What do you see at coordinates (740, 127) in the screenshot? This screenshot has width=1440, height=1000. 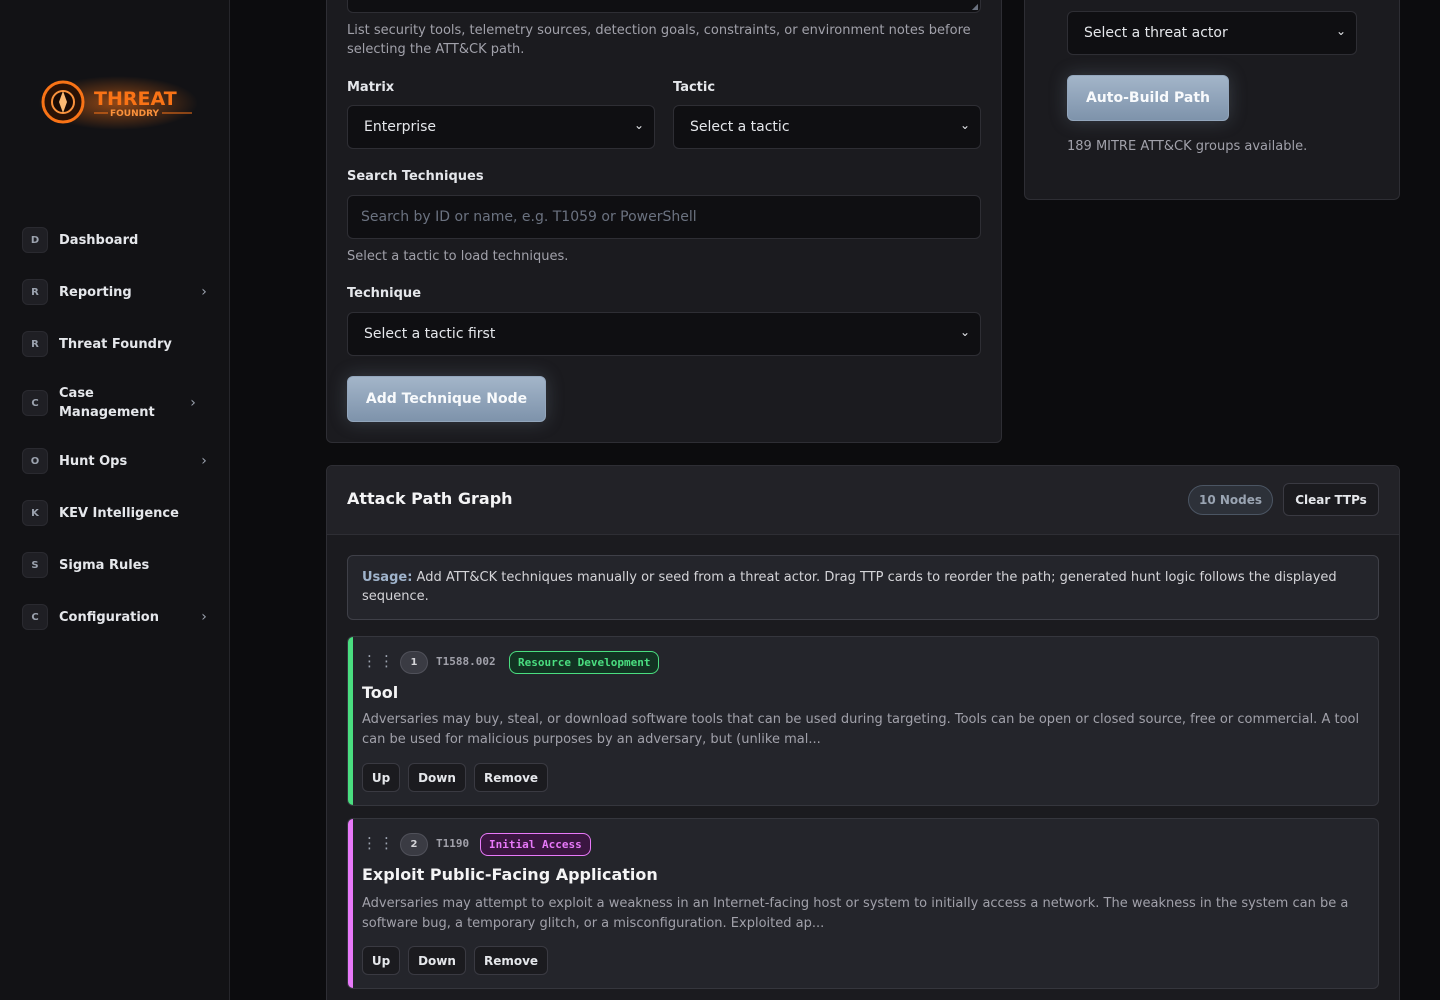 I see `tactic-select-value: Select a tactic` at bounding box center [740, 127].